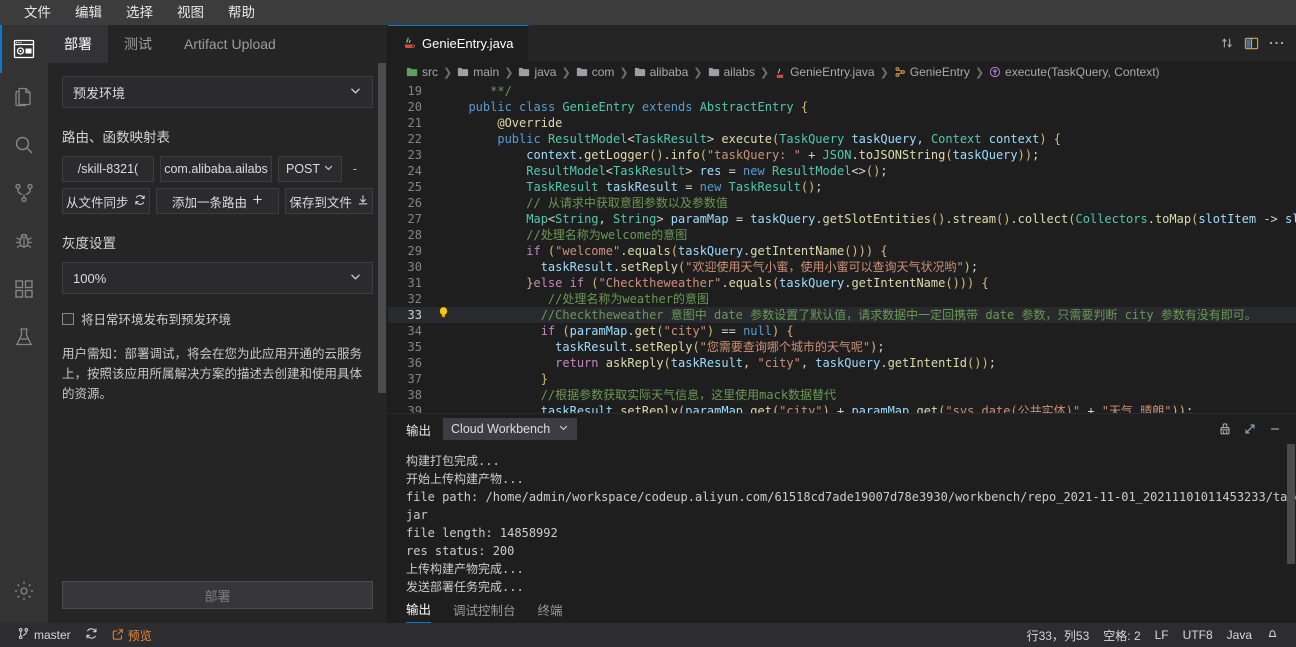 The image size is (1296, 647). Describe the element at coordinates (842, 203) in the screenshot. I see `code-line: 26 // 从请求中获取意图参数以及参数值` at that location.